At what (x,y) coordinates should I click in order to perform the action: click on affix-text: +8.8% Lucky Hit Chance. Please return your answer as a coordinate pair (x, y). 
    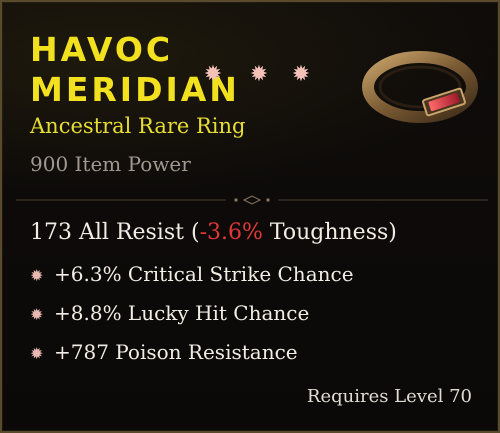
    Looking at the image, I should click on (182, 313).